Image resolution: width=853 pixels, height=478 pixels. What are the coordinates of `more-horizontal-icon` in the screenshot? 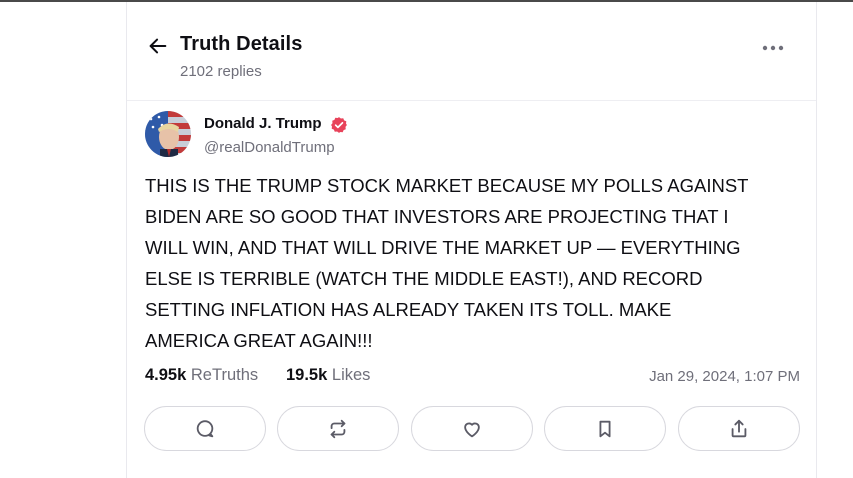 It's located at (773, 48).